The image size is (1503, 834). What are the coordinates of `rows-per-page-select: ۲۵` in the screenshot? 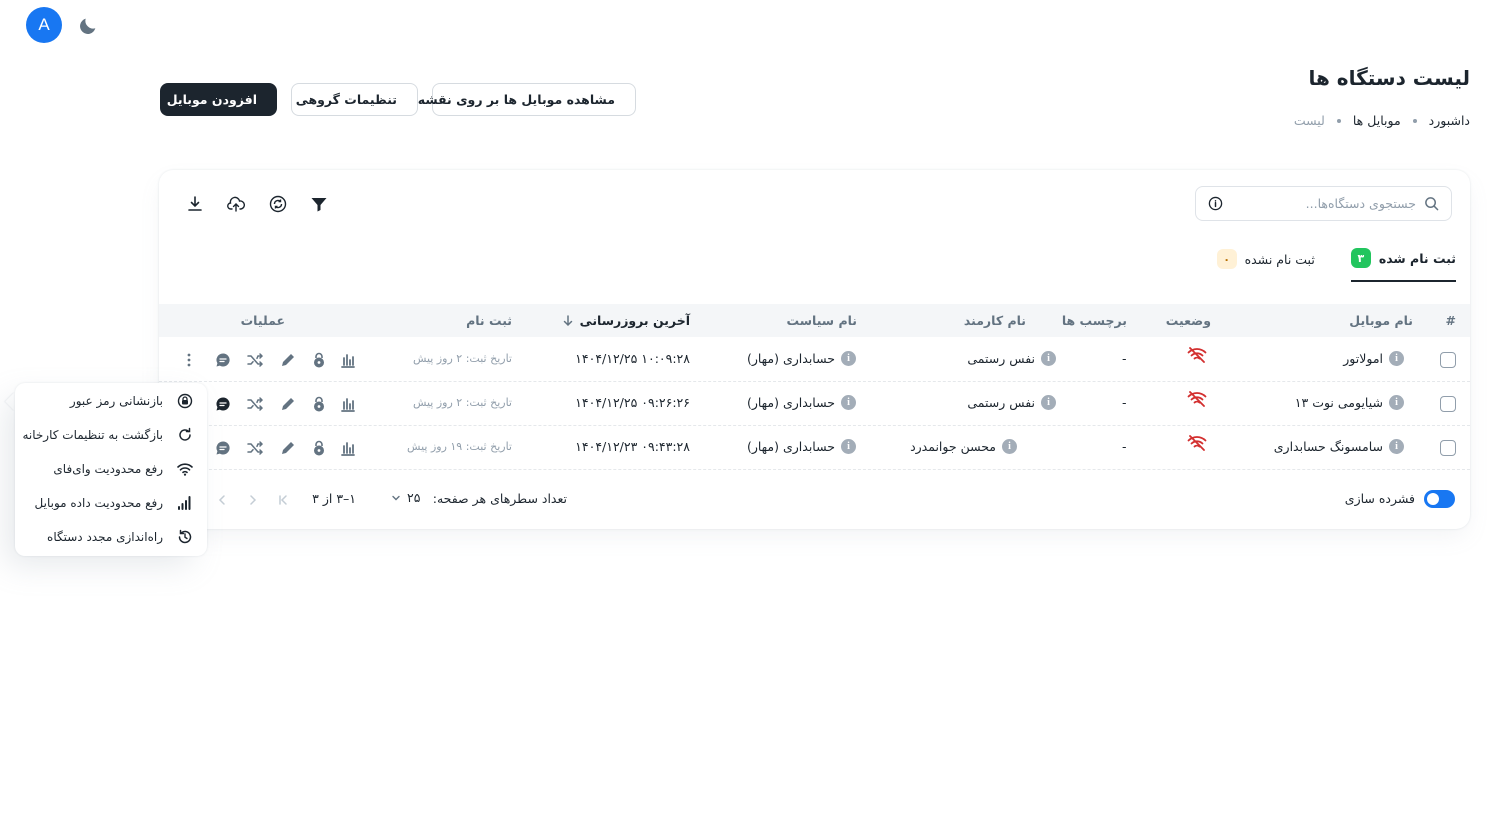 It's located at (405, 497).